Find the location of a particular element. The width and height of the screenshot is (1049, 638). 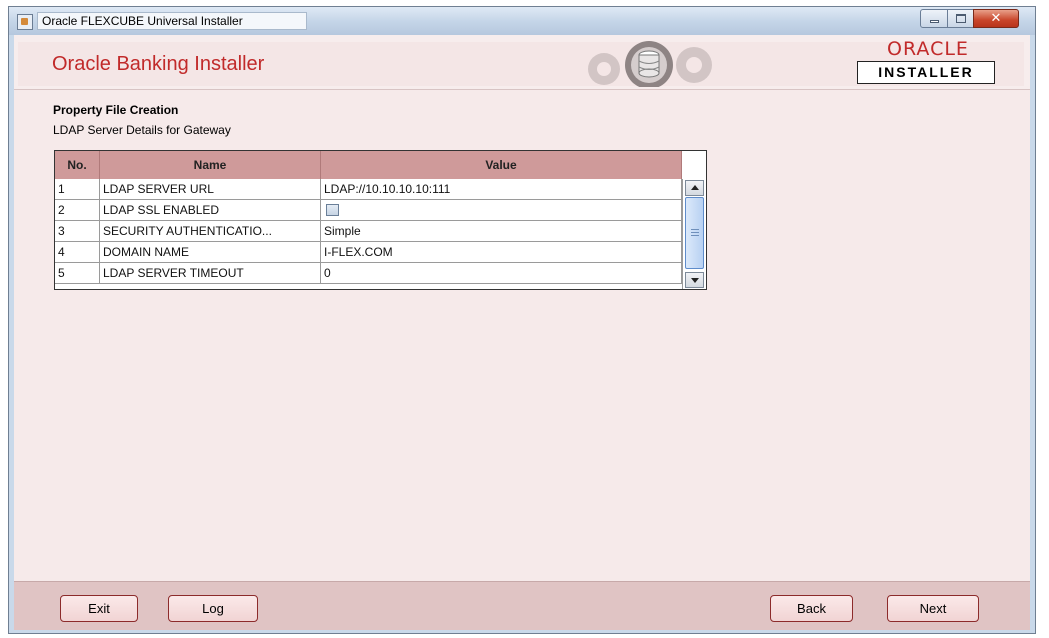

table-row: 5 LDAP SERVER TIMEOUT 0 is located at coordinates (368, 273).